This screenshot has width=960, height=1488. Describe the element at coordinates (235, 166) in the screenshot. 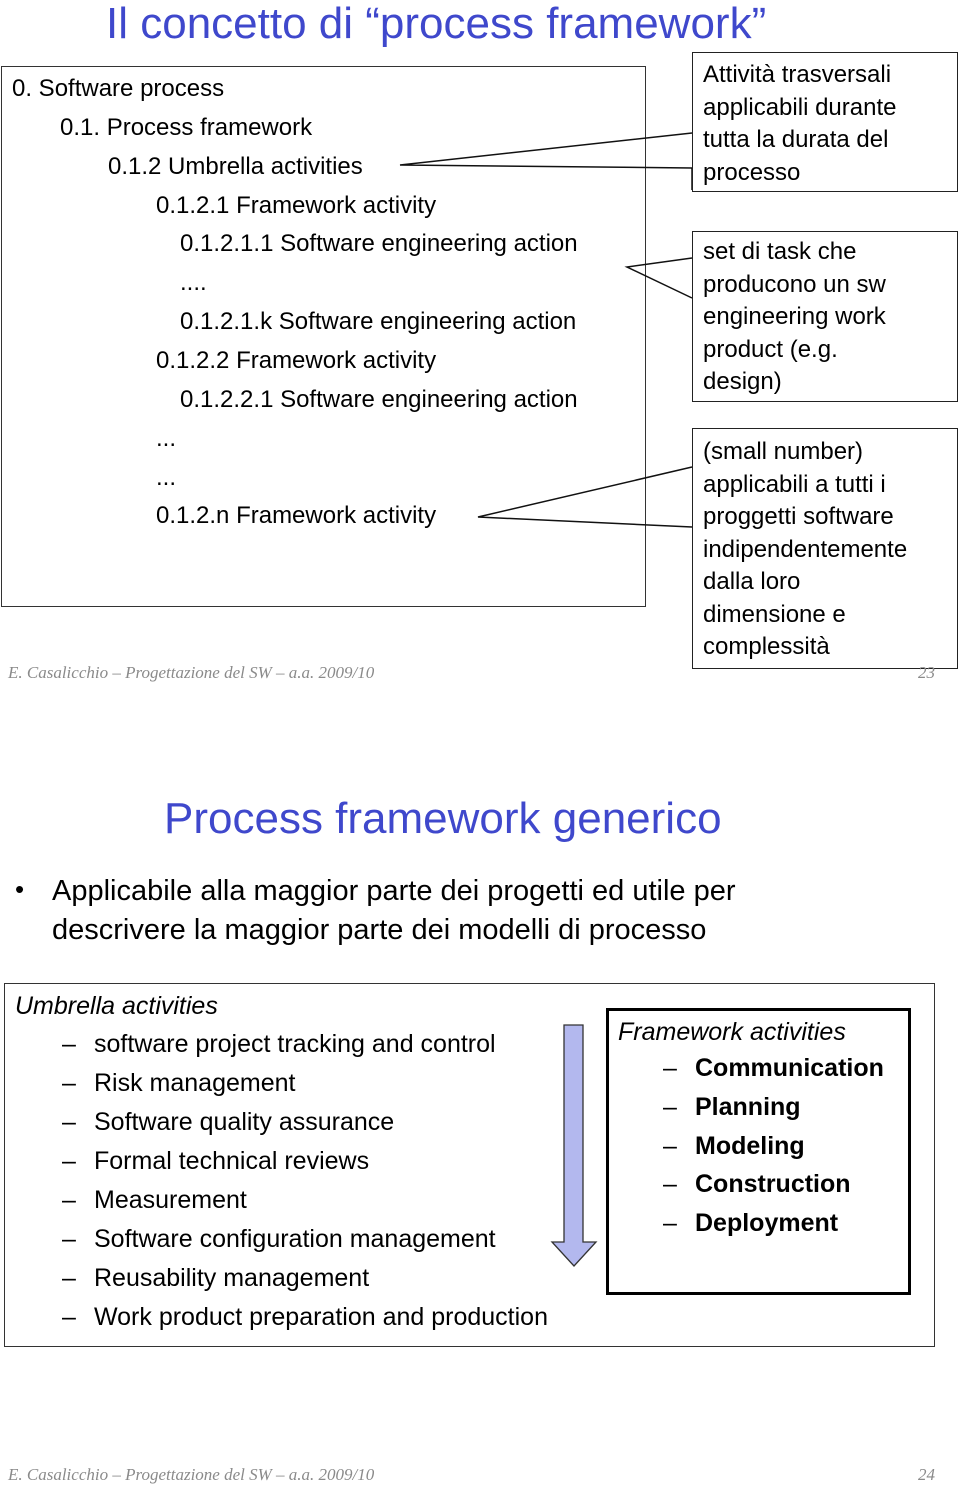

I see `tree-item: 0.1.2 Umbrella activities` at that location.